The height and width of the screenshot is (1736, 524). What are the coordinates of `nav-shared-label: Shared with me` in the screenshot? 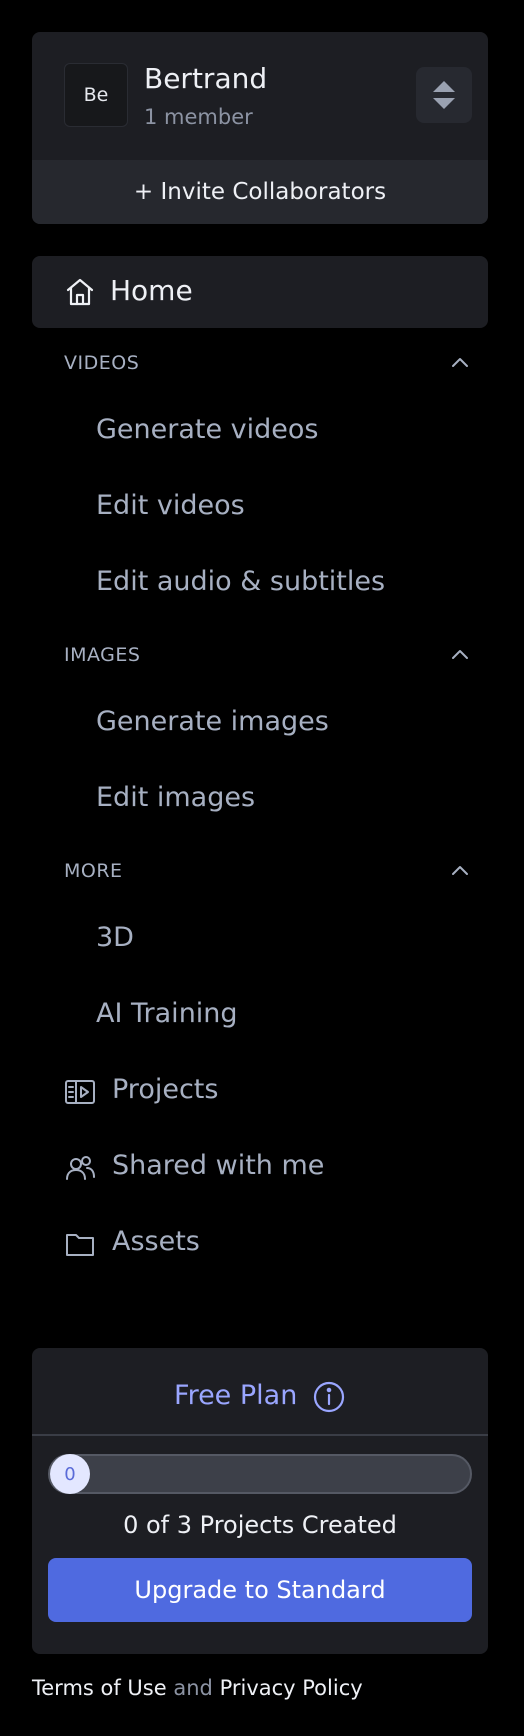 It's located at (218, 1165).